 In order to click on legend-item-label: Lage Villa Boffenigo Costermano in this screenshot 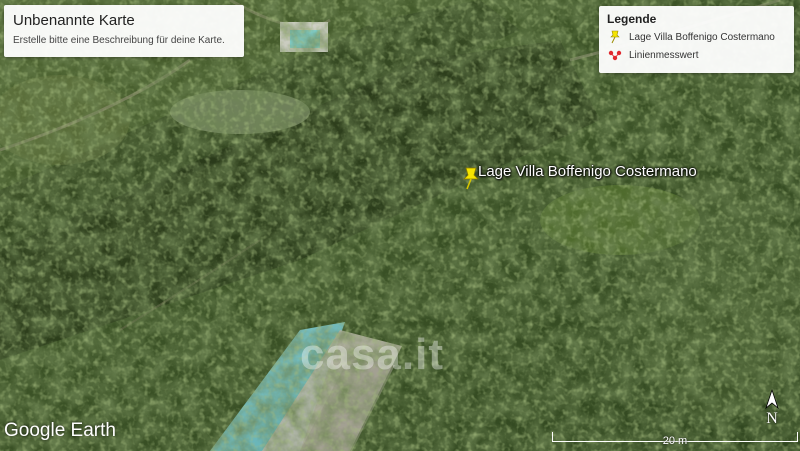, I will do `click(702, 37)`.